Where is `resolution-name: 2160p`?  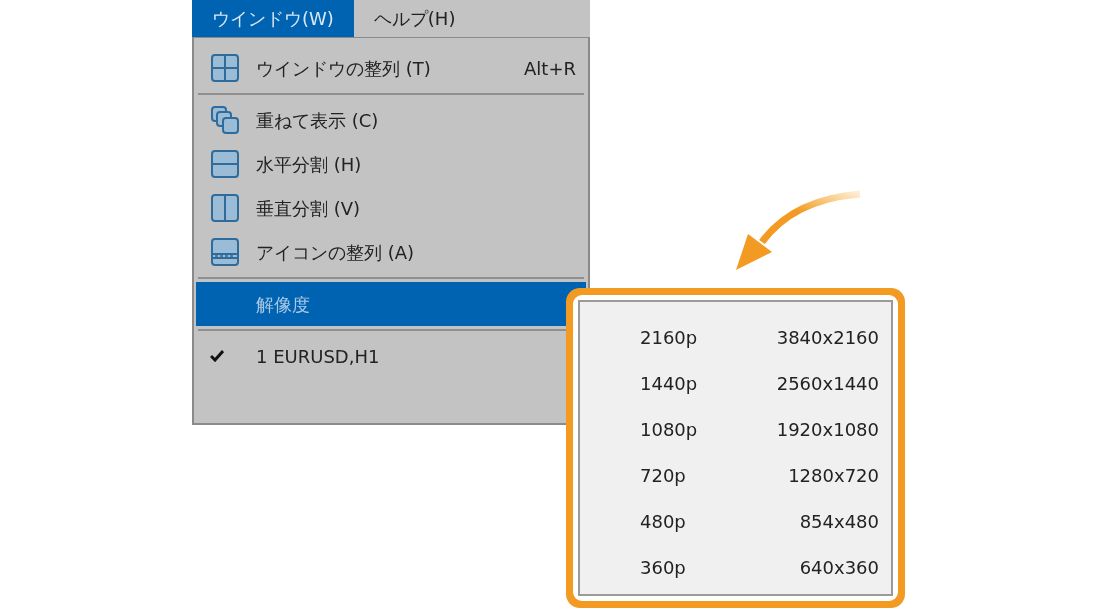 resolution-name: 2160p is located at coordinates (708, 337).